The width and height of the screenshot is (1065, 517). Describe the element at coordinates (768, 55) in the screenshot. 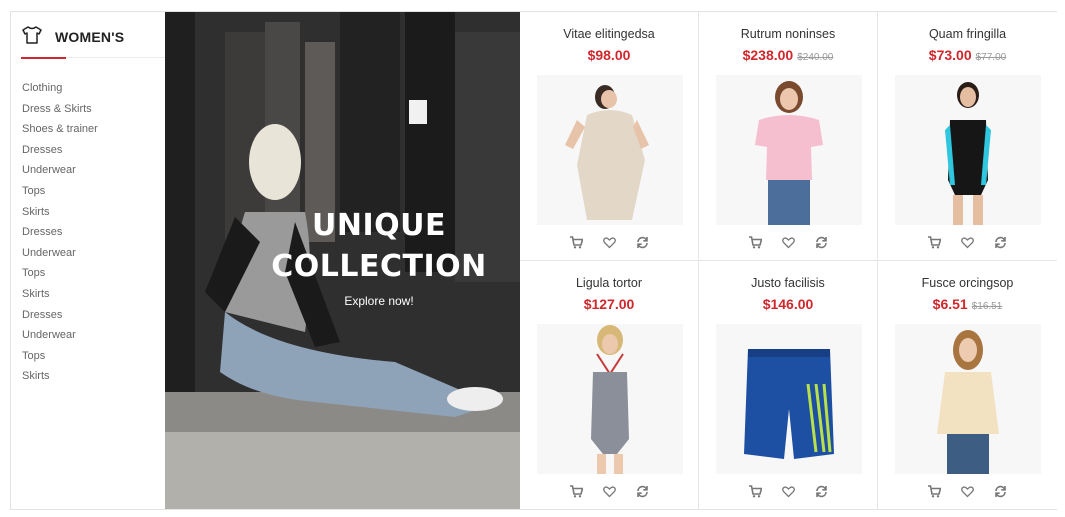

I see `current-price: $238.00` at that location.